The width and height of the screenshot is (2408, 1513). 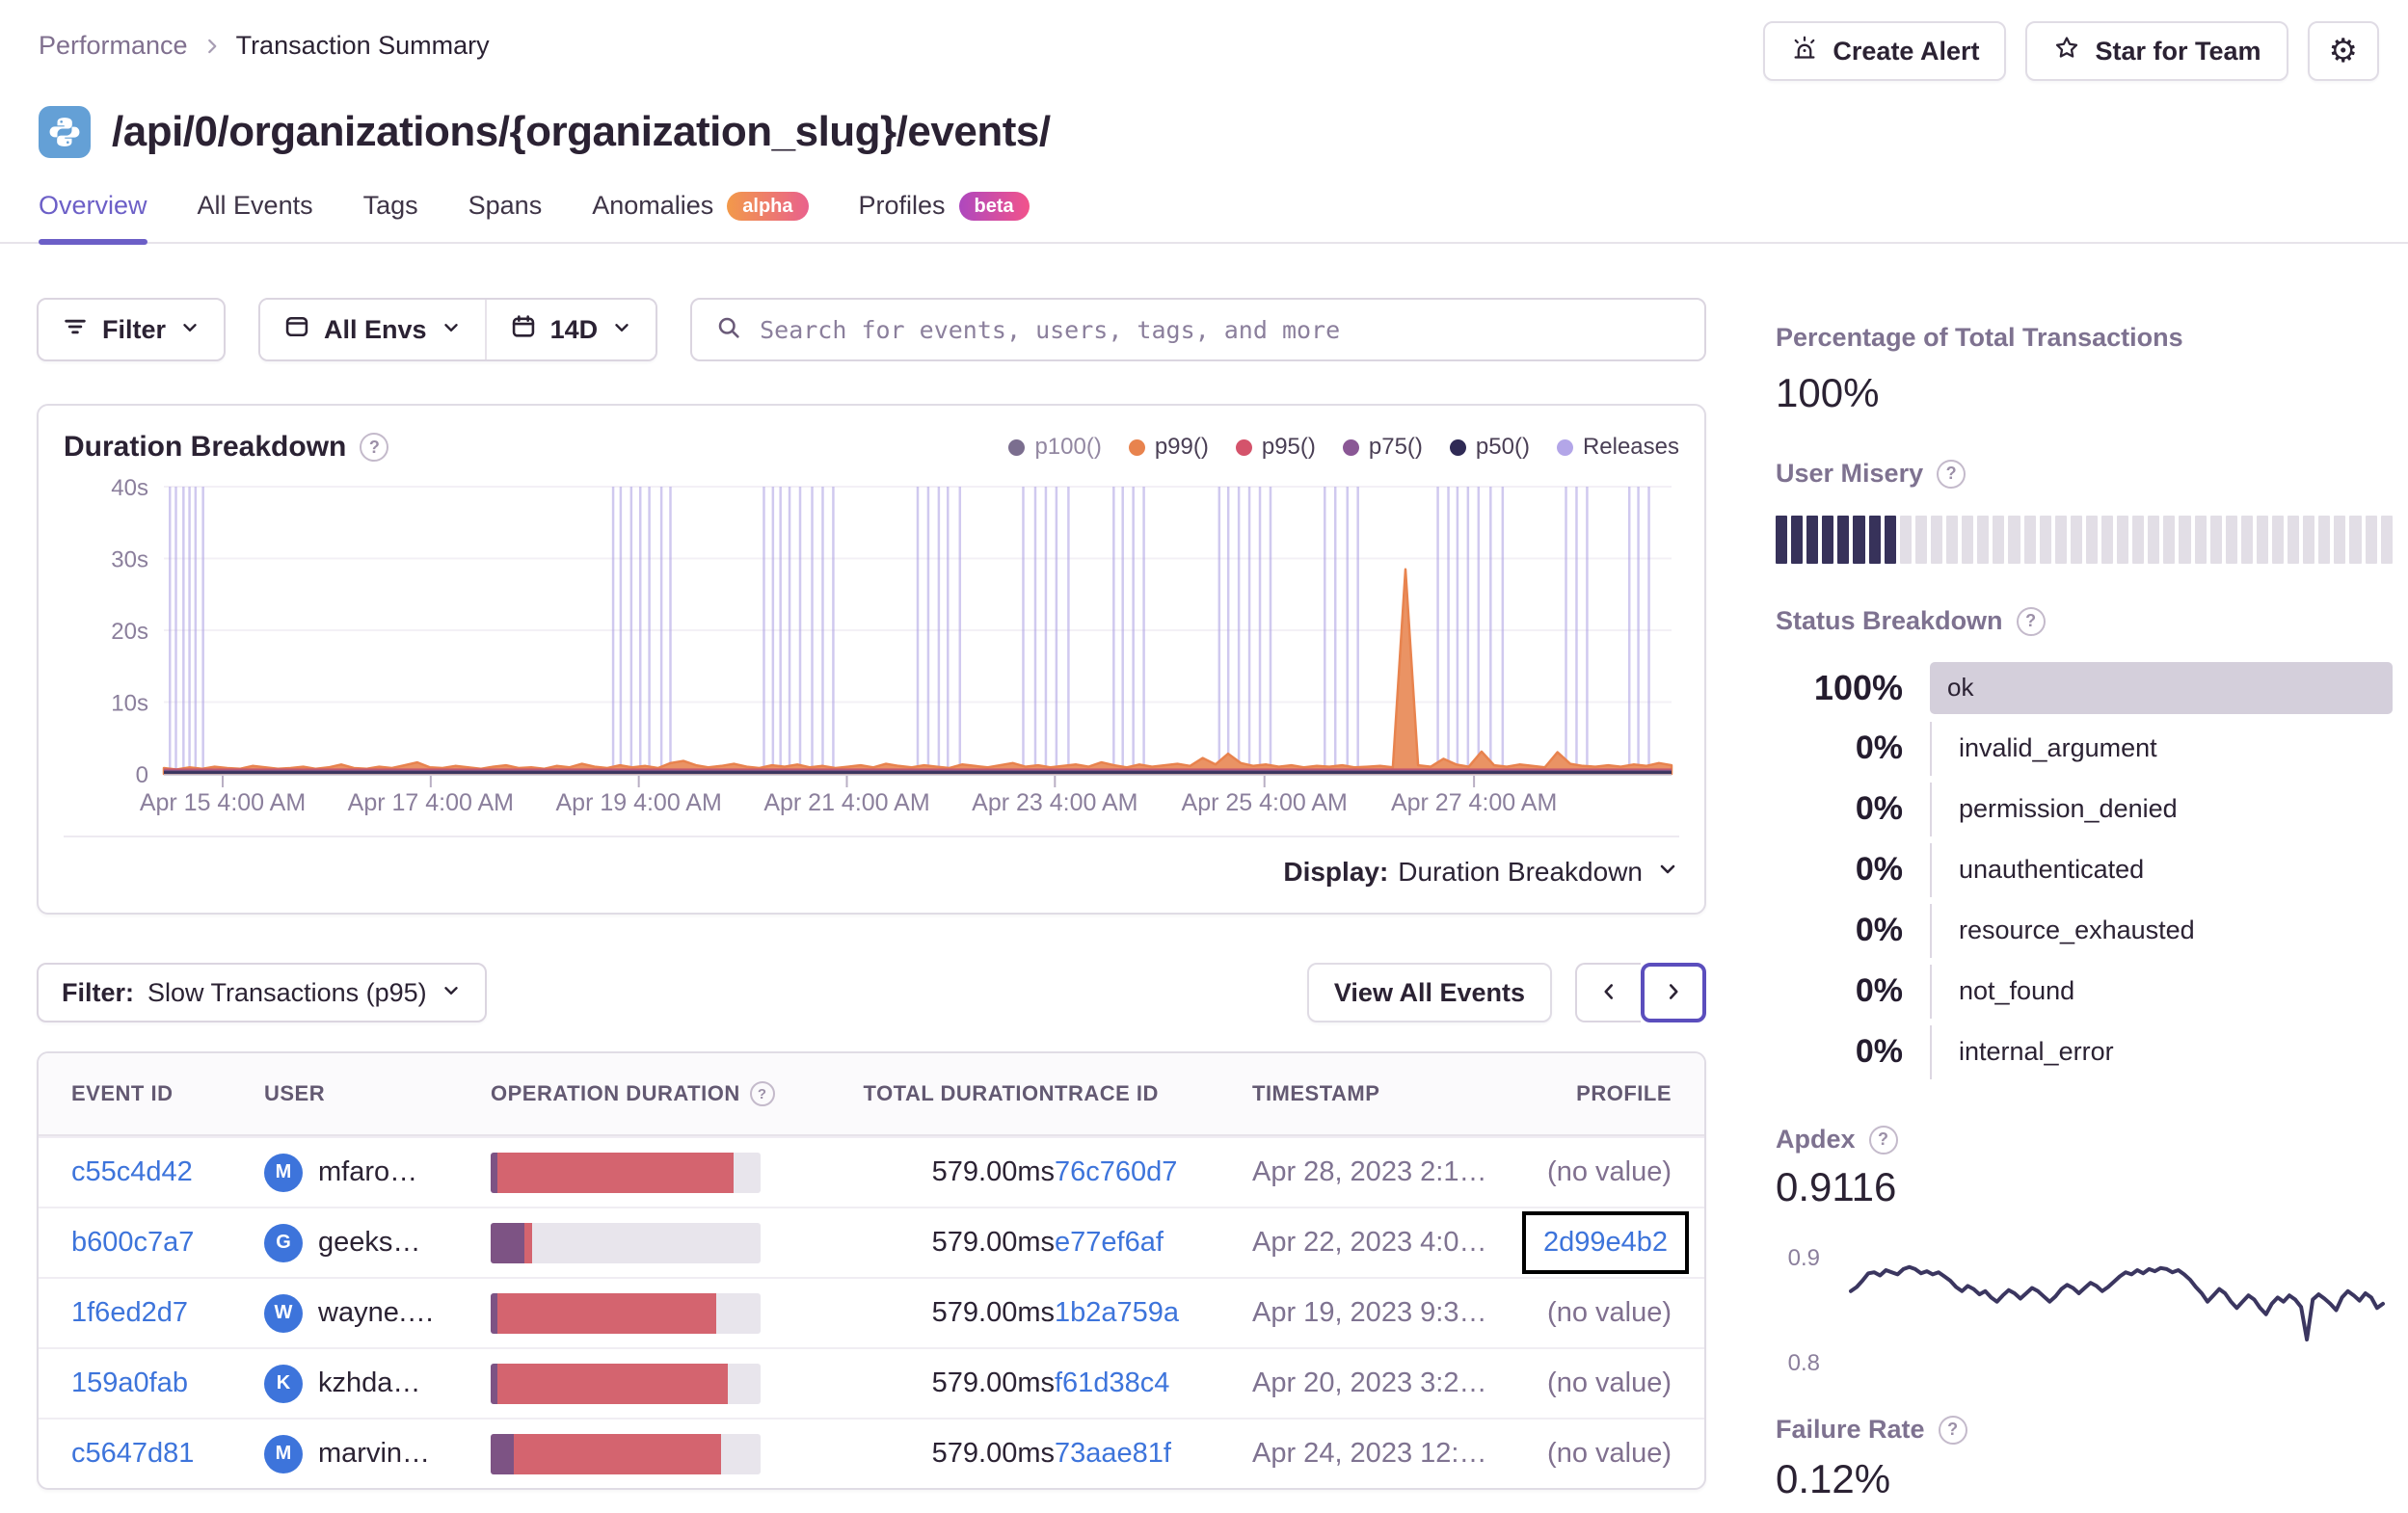 What do you see at coordinates (571, 329) in the screenshot?
I see `date-range-selector: 14D` at bounding box center [571, 329].